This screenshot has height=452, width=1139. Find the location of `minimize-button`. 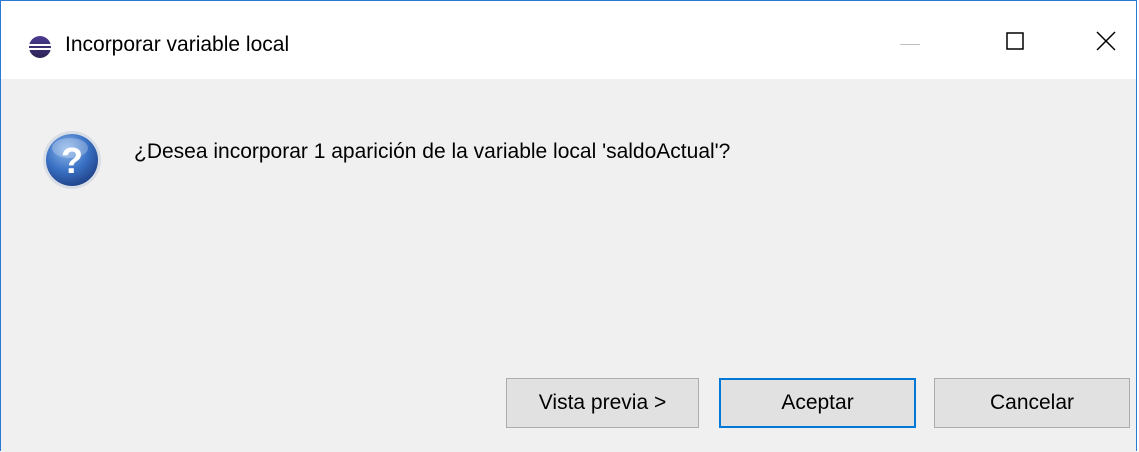

minimize-button is located at coordinates (910, 43).